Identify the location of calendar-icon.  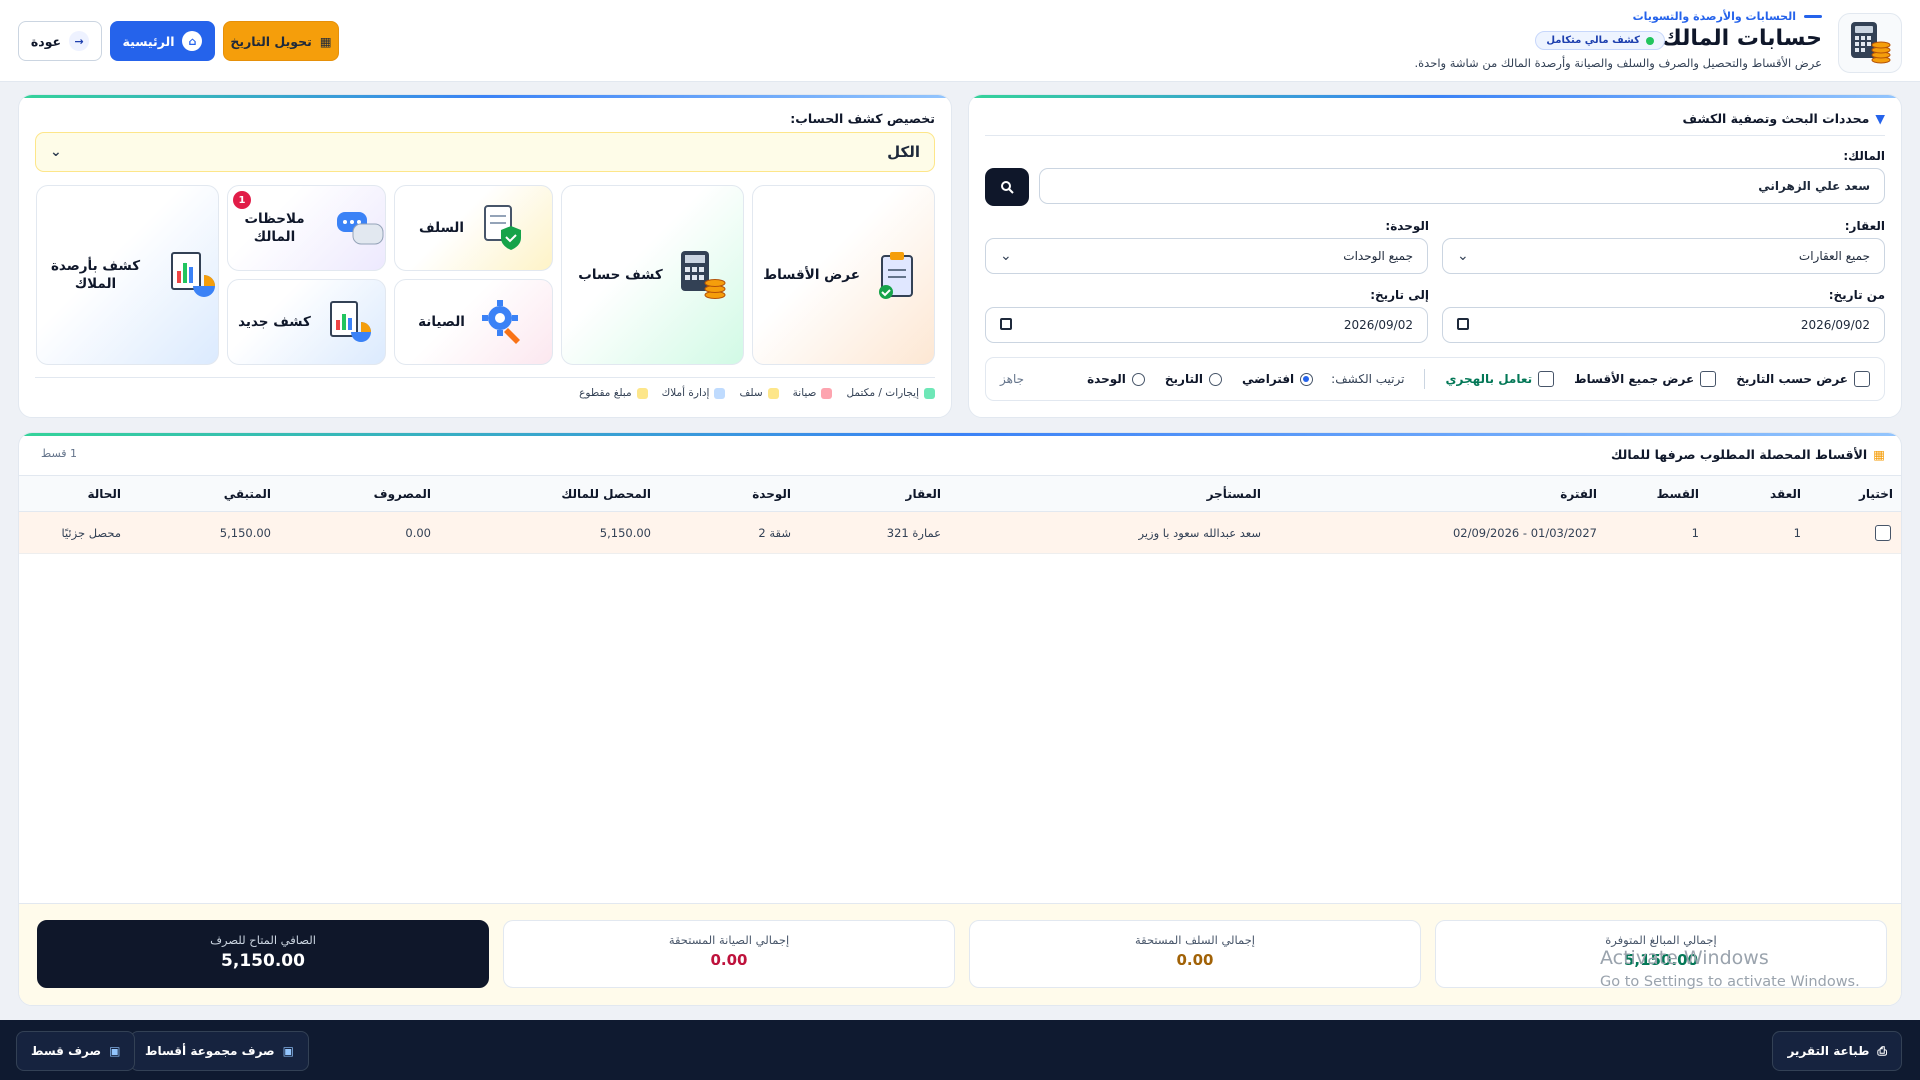
(1006, 324).